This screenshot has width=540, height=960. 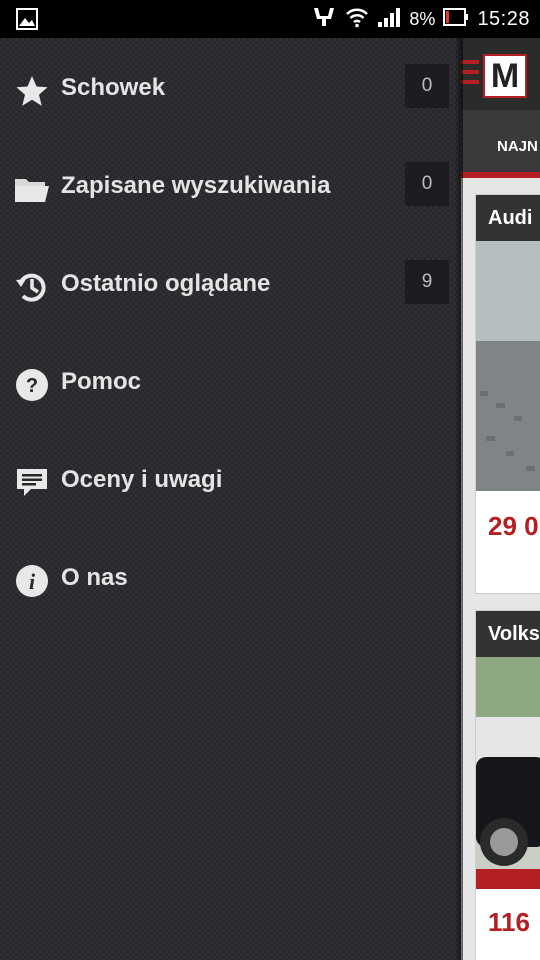 What do you see at coordinates (32, 483) in the screenshot?
I see `comment-icon` at bounding box center [32, 483].